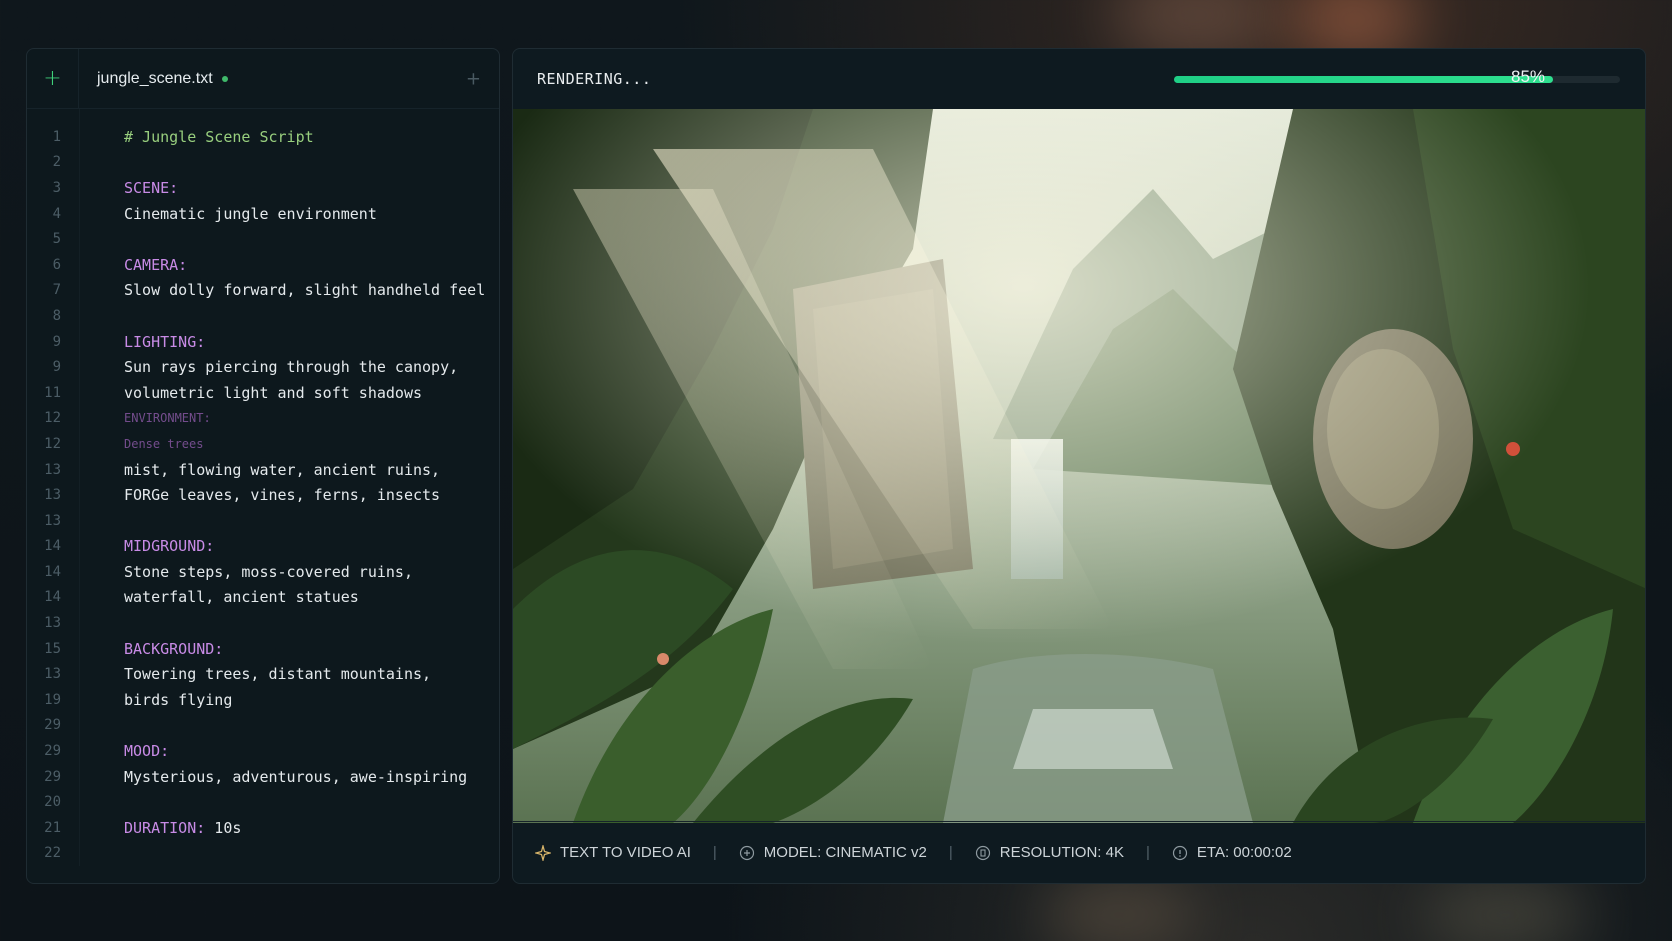 Image resolution: width=1672 pixels, height=941 pixels. I want to click on line-number: 11, so click(52, 392).